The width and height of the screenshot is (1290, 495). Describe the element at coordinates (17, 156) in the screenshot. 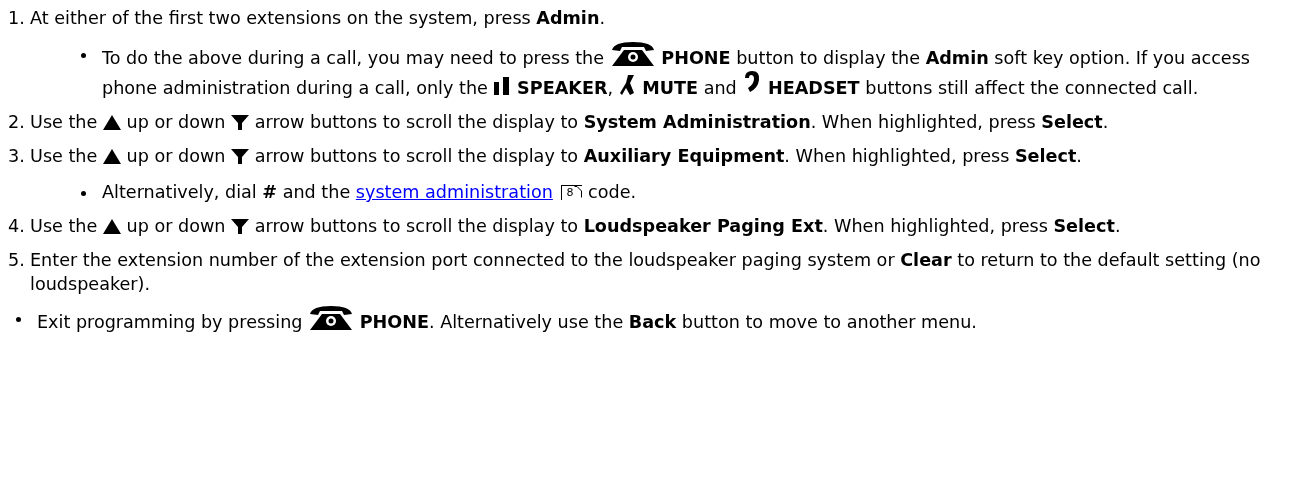

I see `step-number: 3.` at that location.